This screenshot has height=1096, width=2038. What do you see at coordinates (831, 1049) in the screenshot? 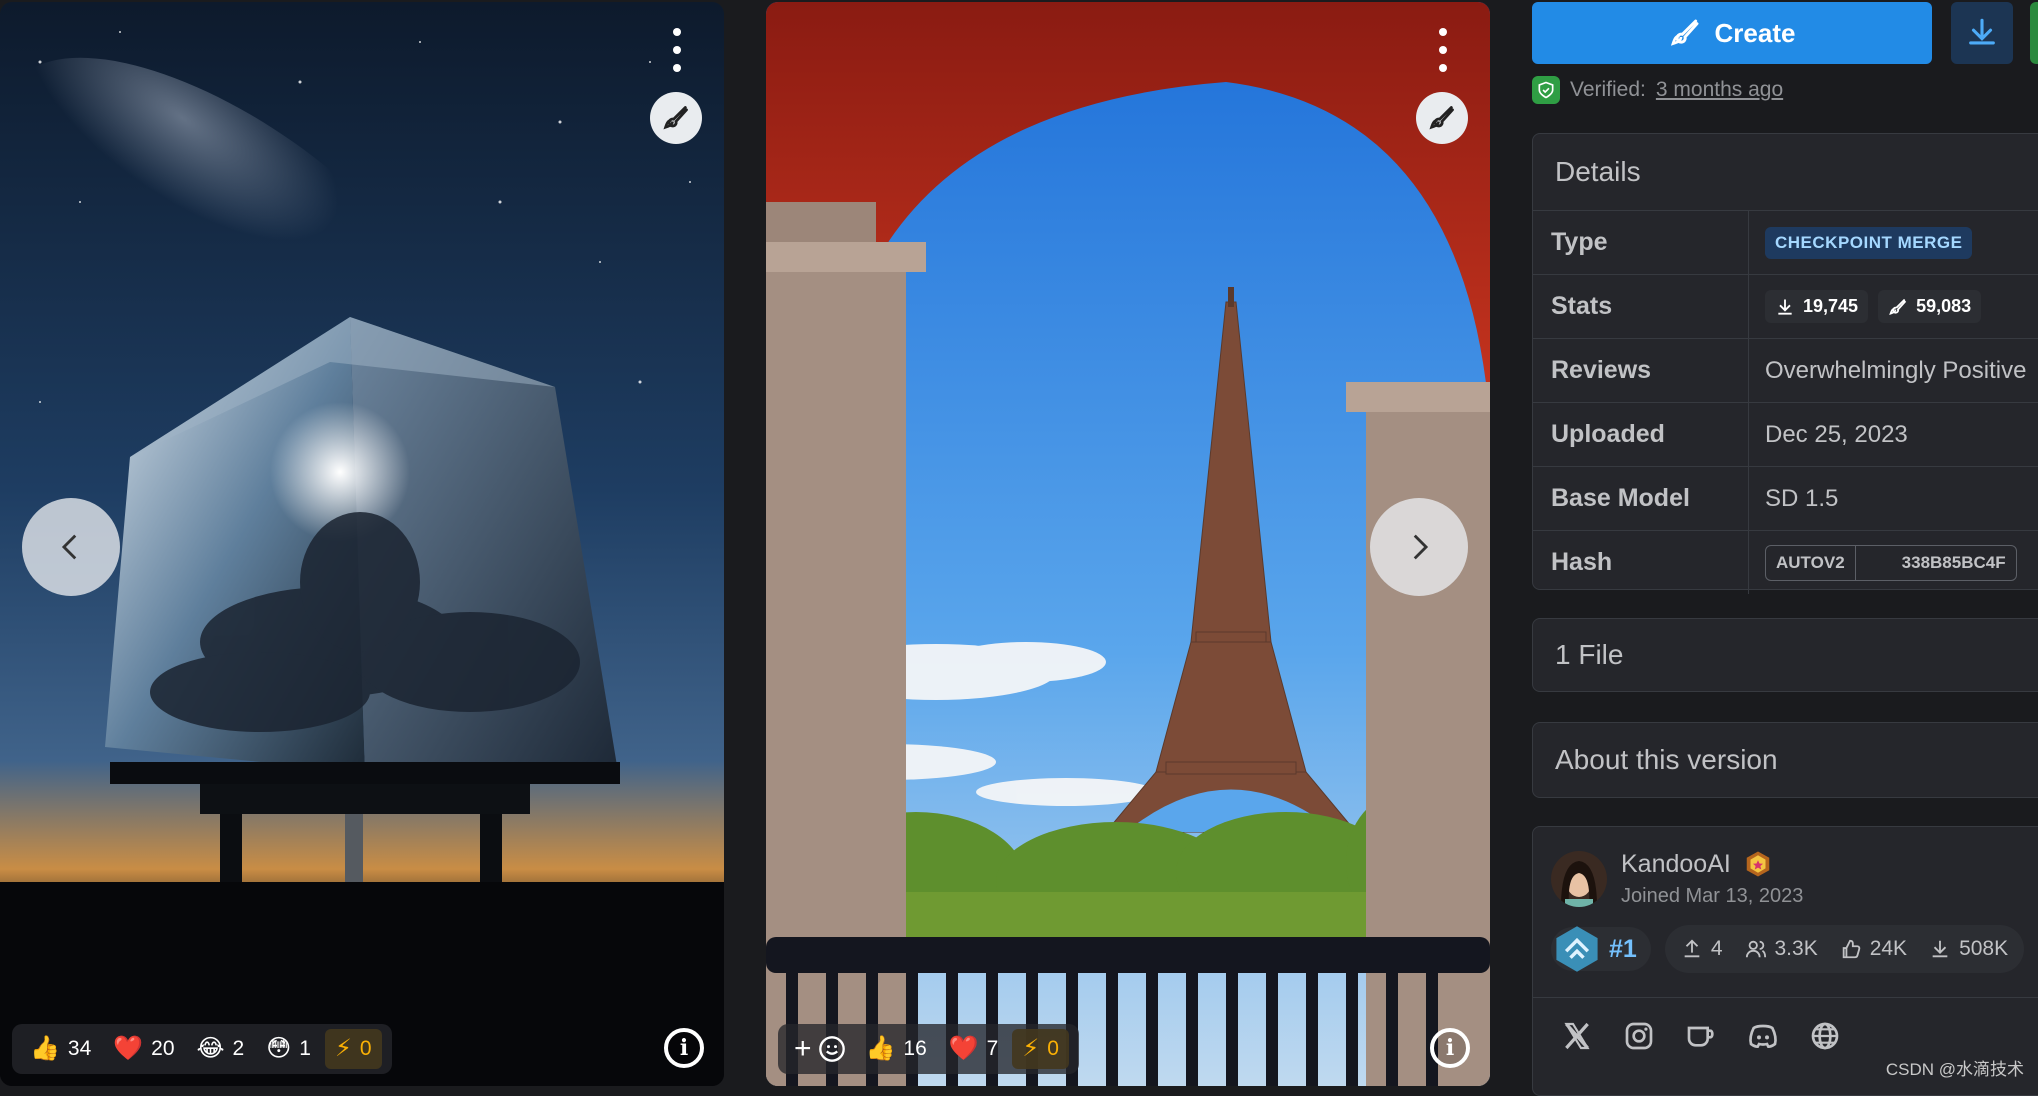
I see `smiley-icon` at bounding box center [831, 1049].